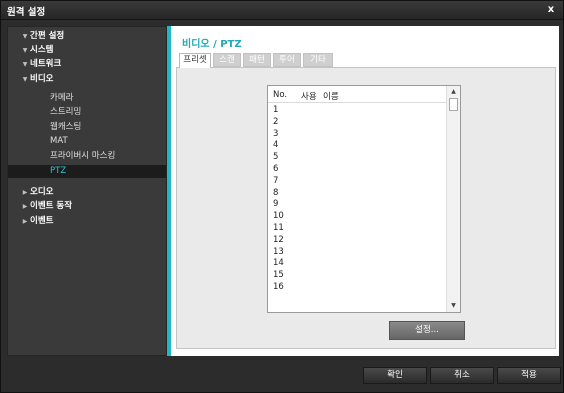 The height and width of the screenshot is (393, 564). What do you see at coordinates (87, 50) in the screenshot?
I see `sidebar-item-2: ▼ 시스템` at bounding box center [87, 50].